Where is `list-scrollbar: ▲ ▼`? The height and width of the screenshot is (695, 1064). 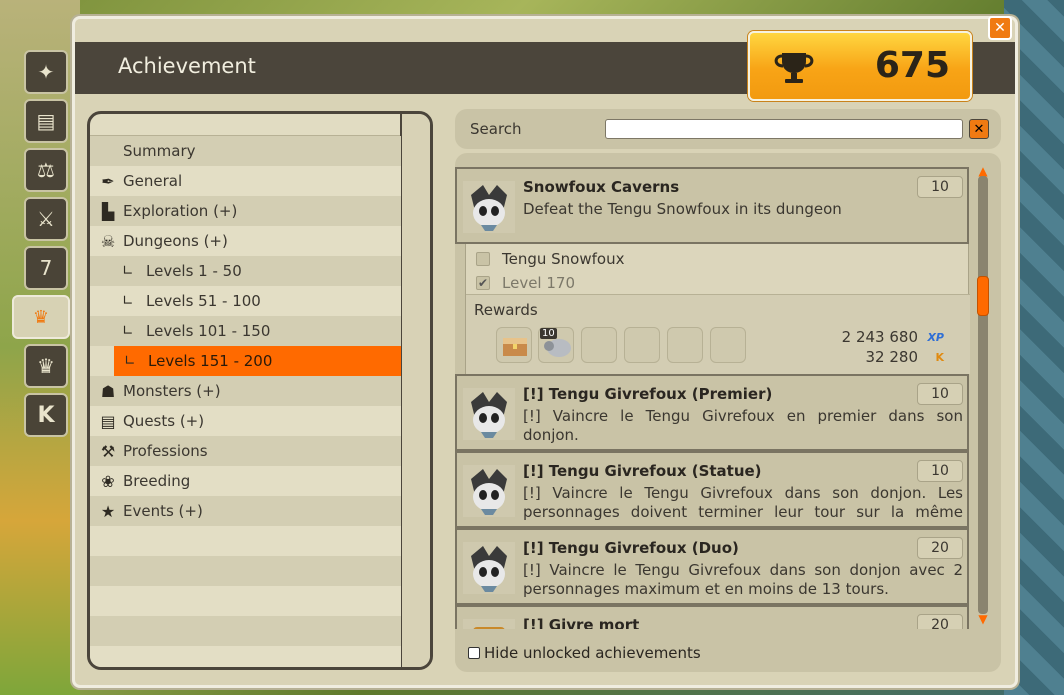
list-scrollbar: ▲ ▼ is located at coordinates (983, 395).